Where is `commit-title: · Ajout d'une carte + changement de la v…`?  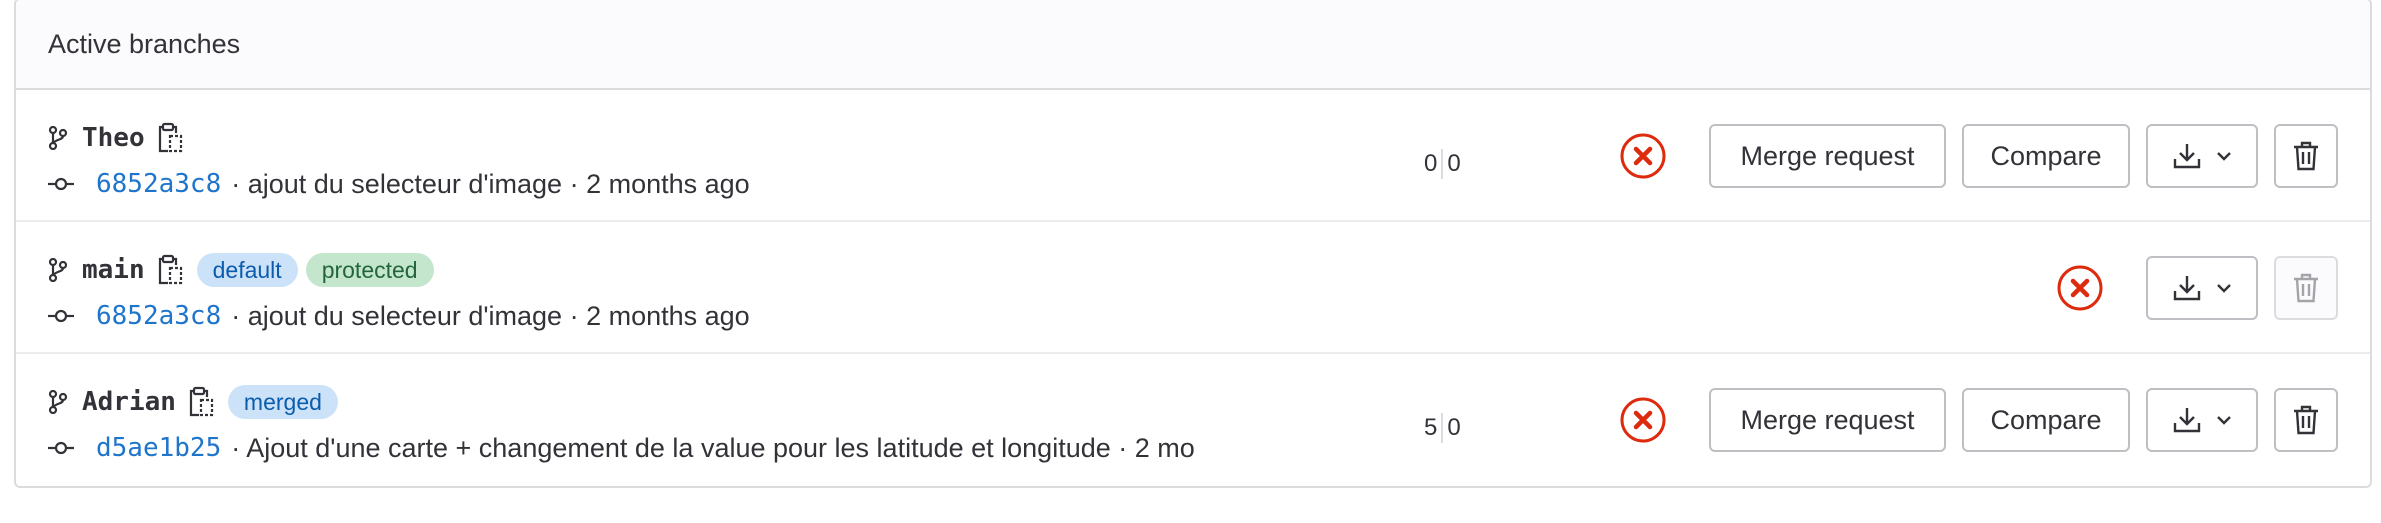
commit-title: · Ajout d'une carte + changement de la v… is located at coordinates (713, 447).